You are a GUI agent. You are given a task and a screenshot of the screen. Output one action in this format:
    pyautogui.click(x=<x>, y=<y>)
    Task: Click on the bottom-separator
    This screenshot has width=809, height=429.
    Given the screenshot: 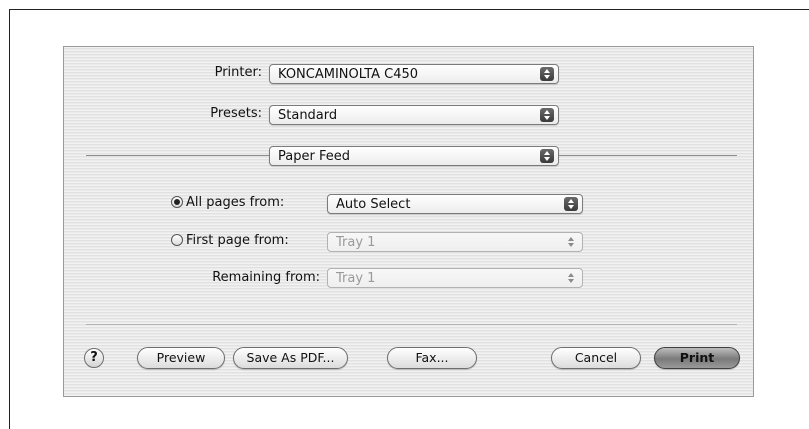 What is the action you would take?
    pyautogui.click(x=411, y=324)
    